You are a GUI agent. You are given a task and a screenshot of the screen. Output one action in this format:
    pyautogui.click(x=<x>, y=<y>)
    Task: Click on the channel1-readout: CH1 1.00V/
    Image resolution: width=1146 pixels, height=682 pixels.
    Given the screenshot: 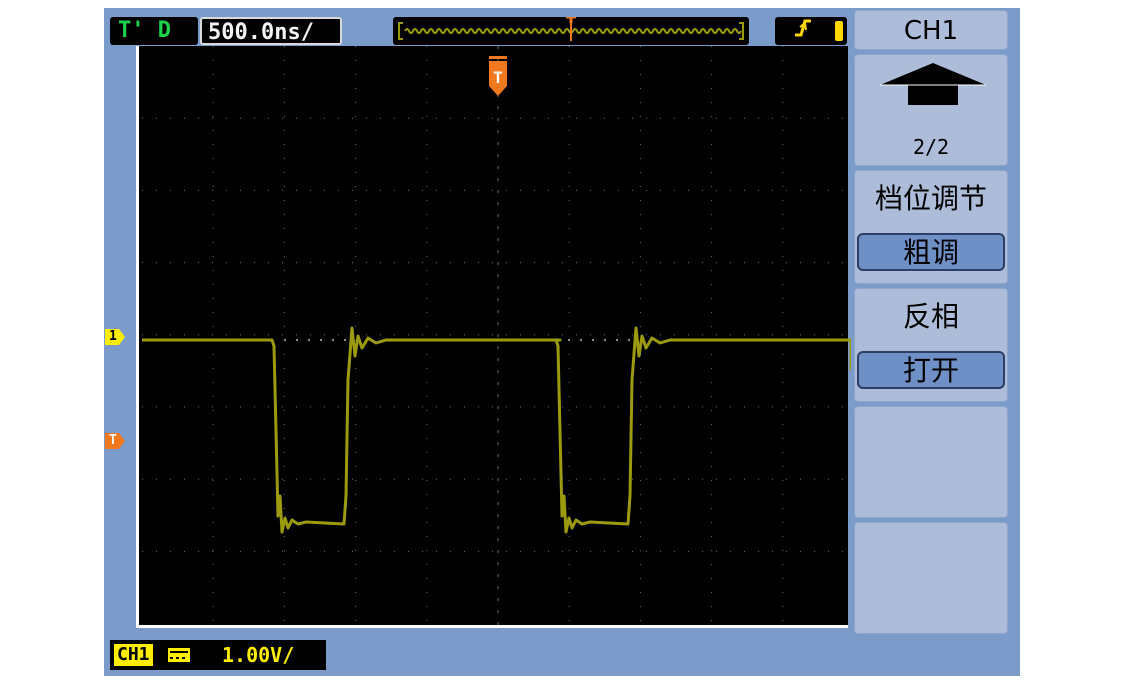 What is the action you would take?
    pyautogui.click(x=218, y=655)
    